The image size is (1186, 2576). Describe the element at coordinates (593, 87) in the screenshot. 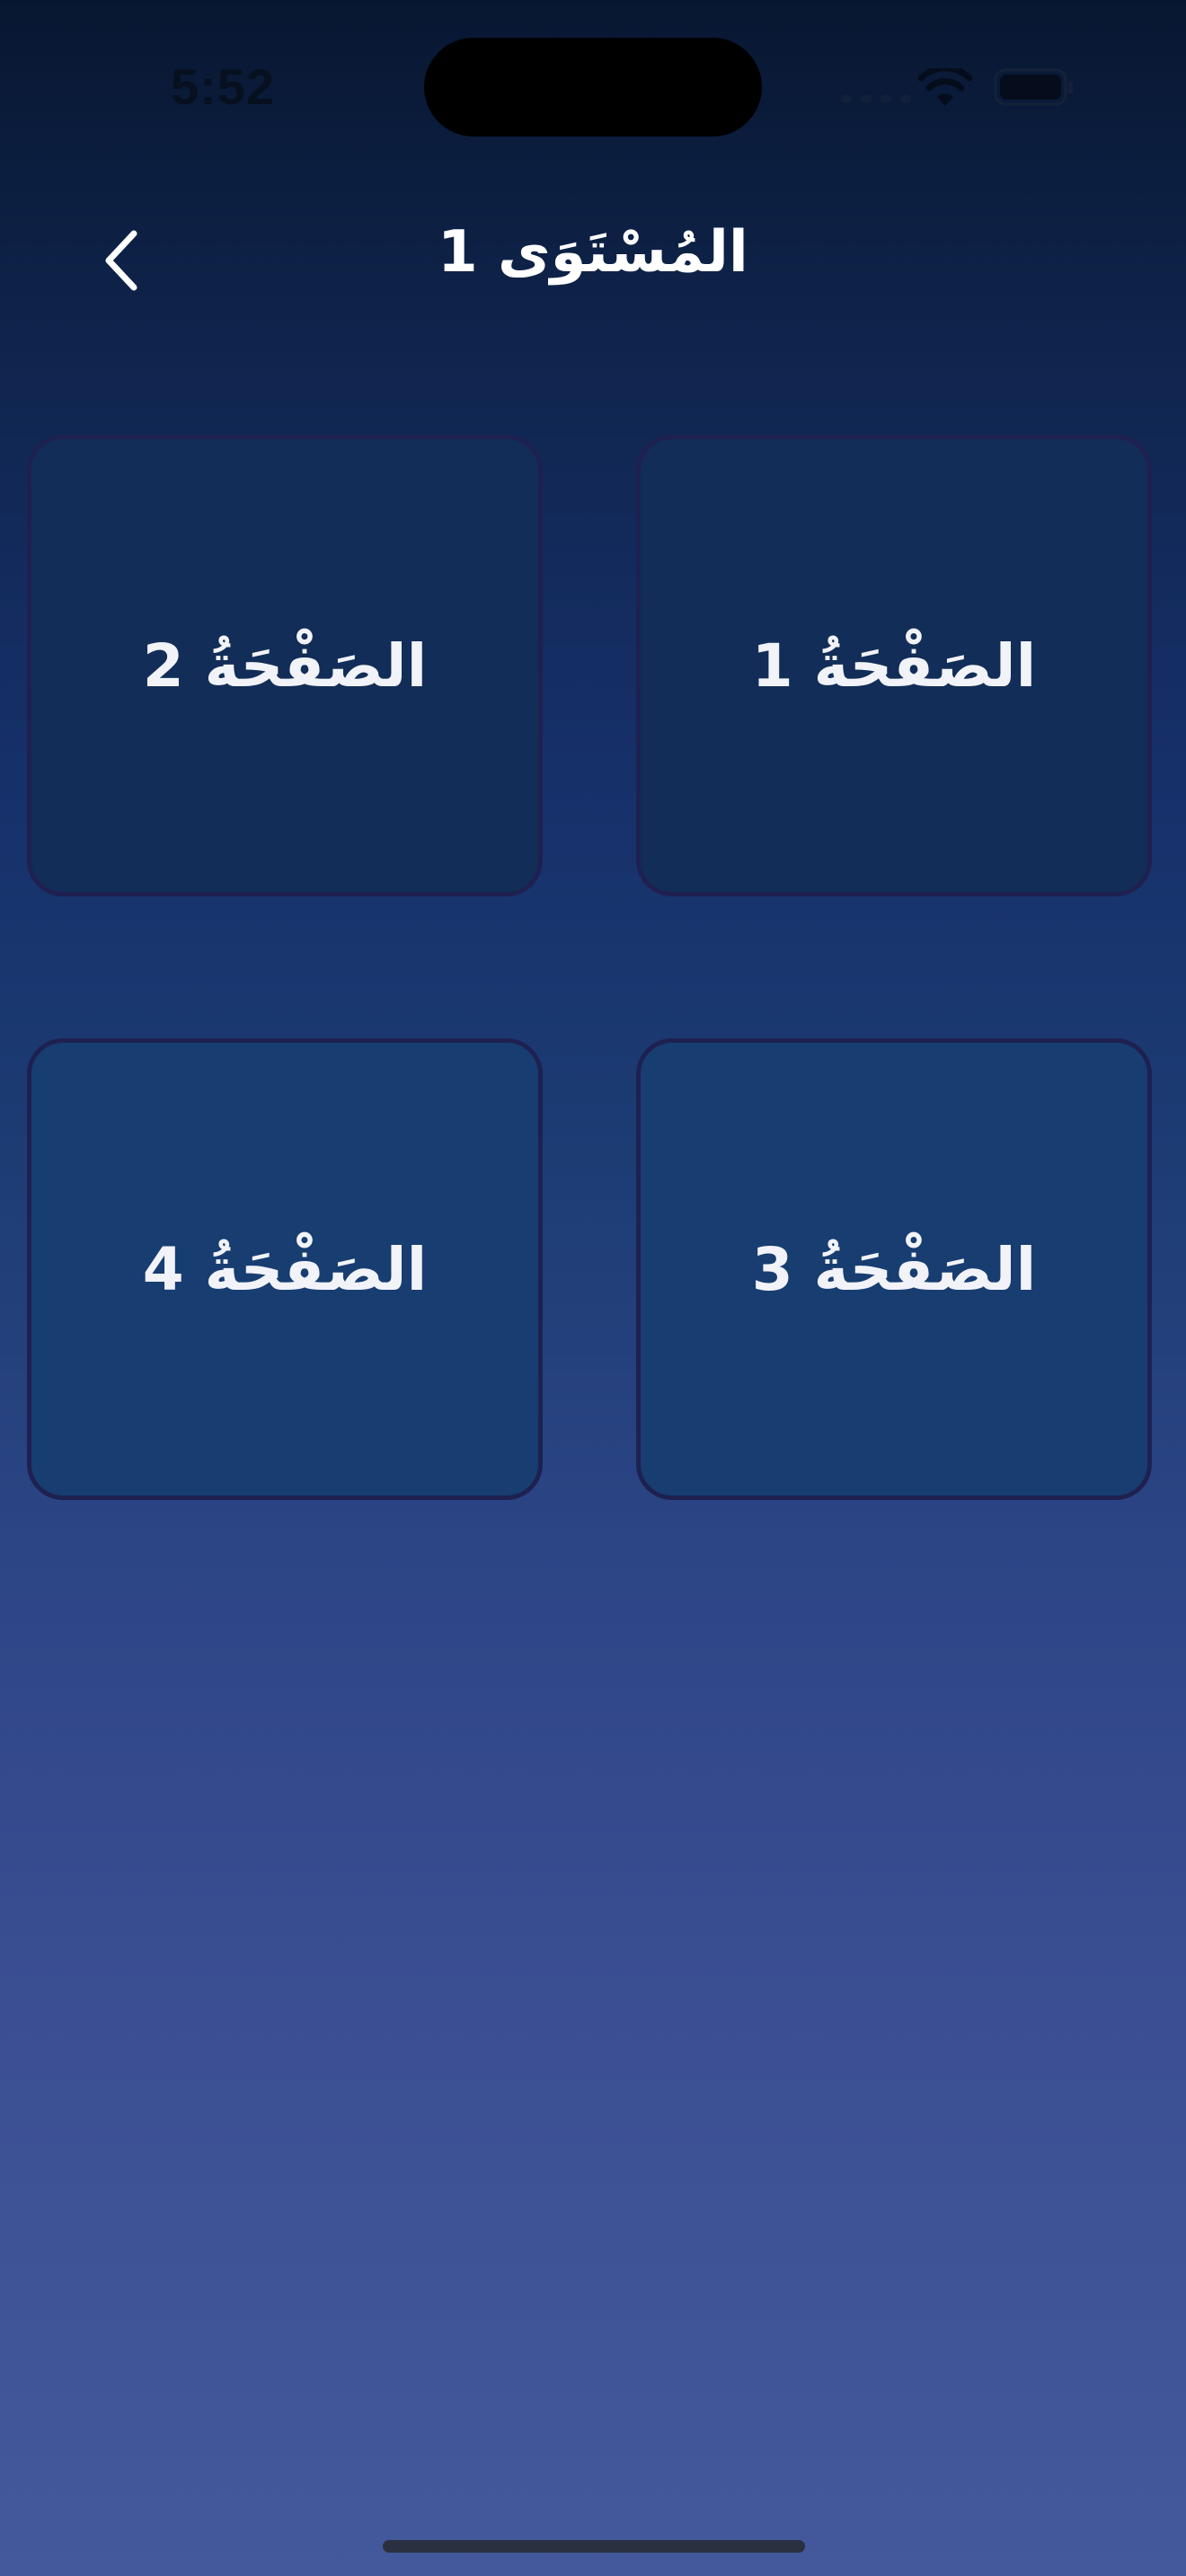

I see `dynamic-island` at that location.